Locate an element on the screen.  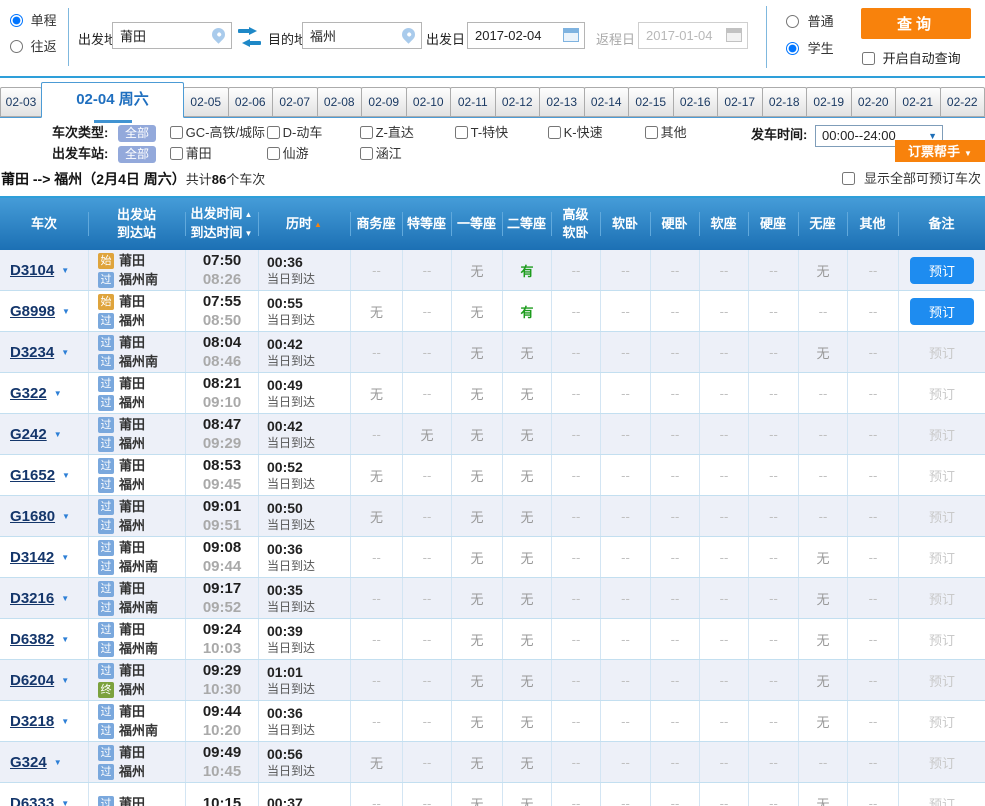
train-link: D3234 is located at coordinates (32, 352).